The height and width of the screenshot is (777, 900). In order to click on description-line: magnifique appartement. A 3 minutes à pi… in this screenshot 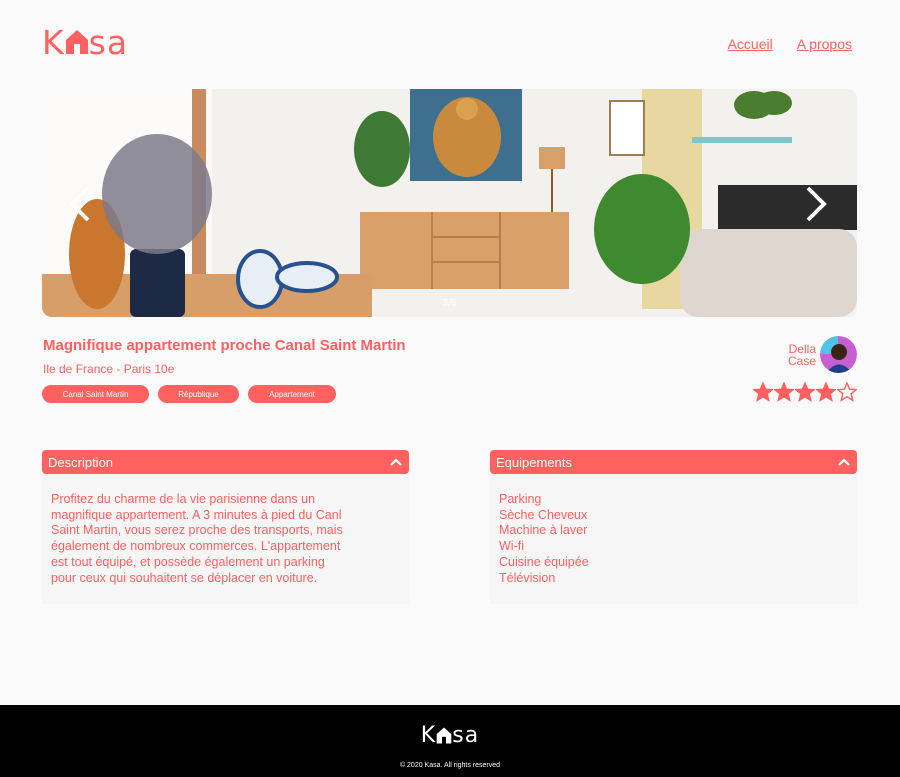, I will do `click(196, 514)`.